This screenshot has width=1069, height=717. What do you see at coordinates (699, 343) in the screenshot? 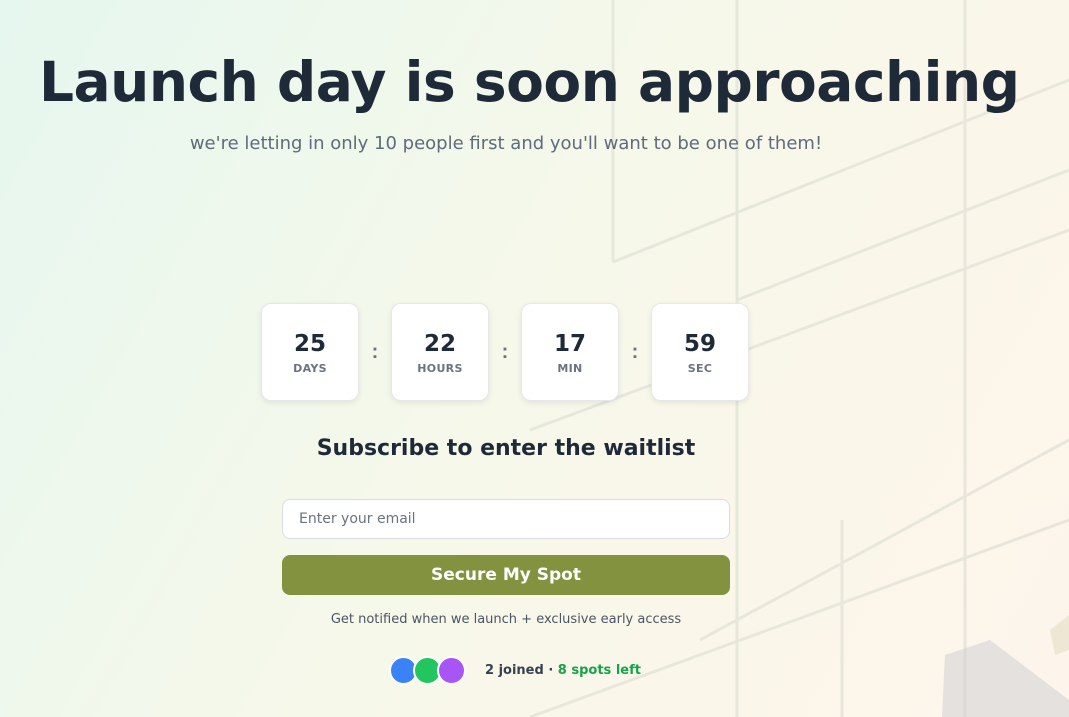
I see `countdown-seconds-value: 59` at bounding box center [699, 343].